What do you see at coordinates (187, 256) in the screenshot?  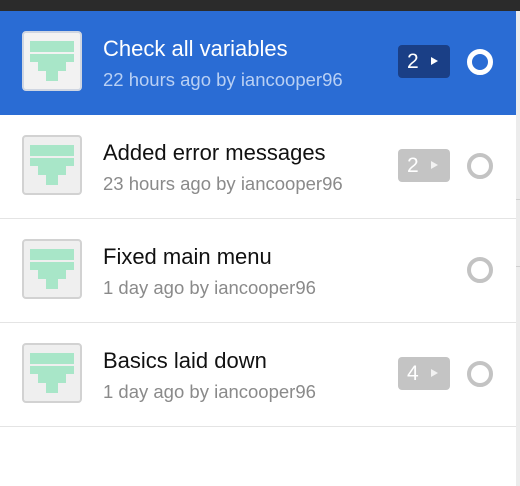 I see `commit-title: Fixed main menu` at bounding box center [187, 256].